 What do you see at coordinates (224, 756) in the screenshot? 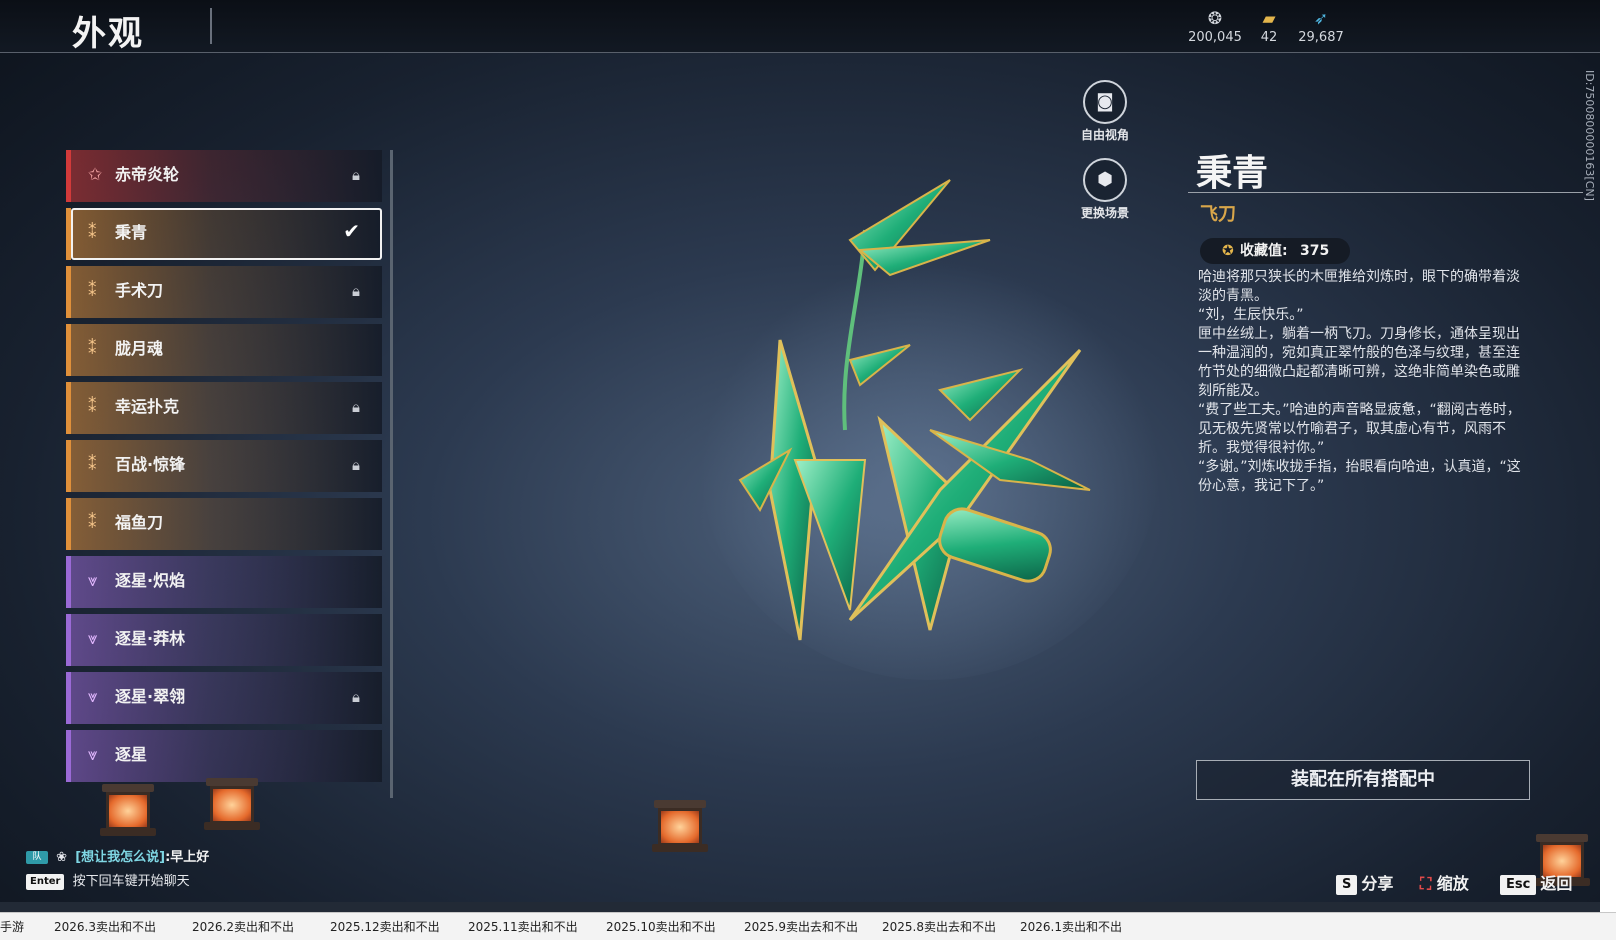
I see `skin-item: ⩔ 逐星` at bounding box center [224, 756].